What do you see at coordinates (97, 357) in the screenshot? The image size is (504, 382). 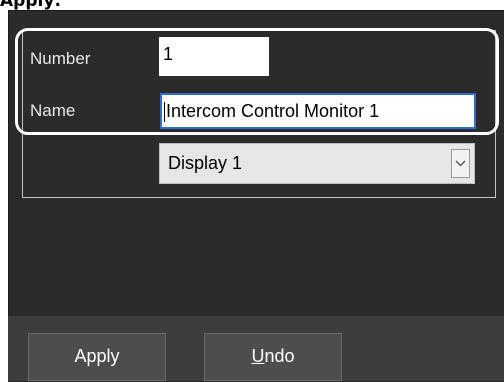 I see `apply-button: Apply` at bounding box center [97, 357].